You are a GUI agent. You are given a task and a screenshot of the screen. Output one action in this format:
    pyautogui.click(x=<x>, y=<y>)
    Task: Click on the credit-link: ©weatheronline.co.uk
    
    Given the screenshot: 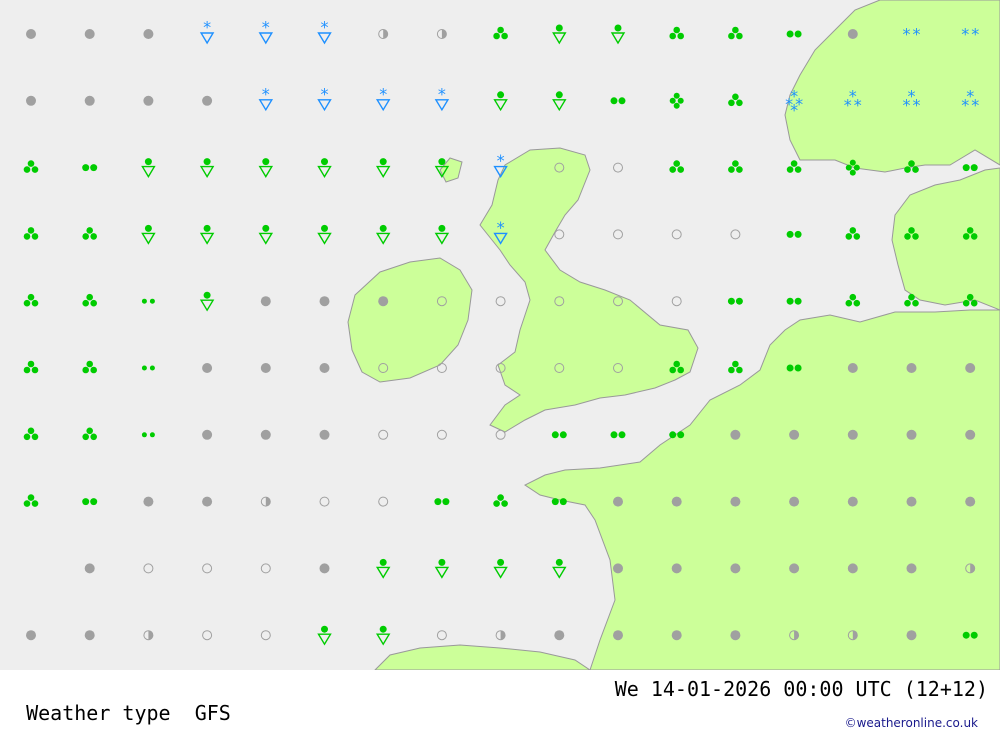 What is the action you would take?
    pyautogui.click(x=911, y=723)
    